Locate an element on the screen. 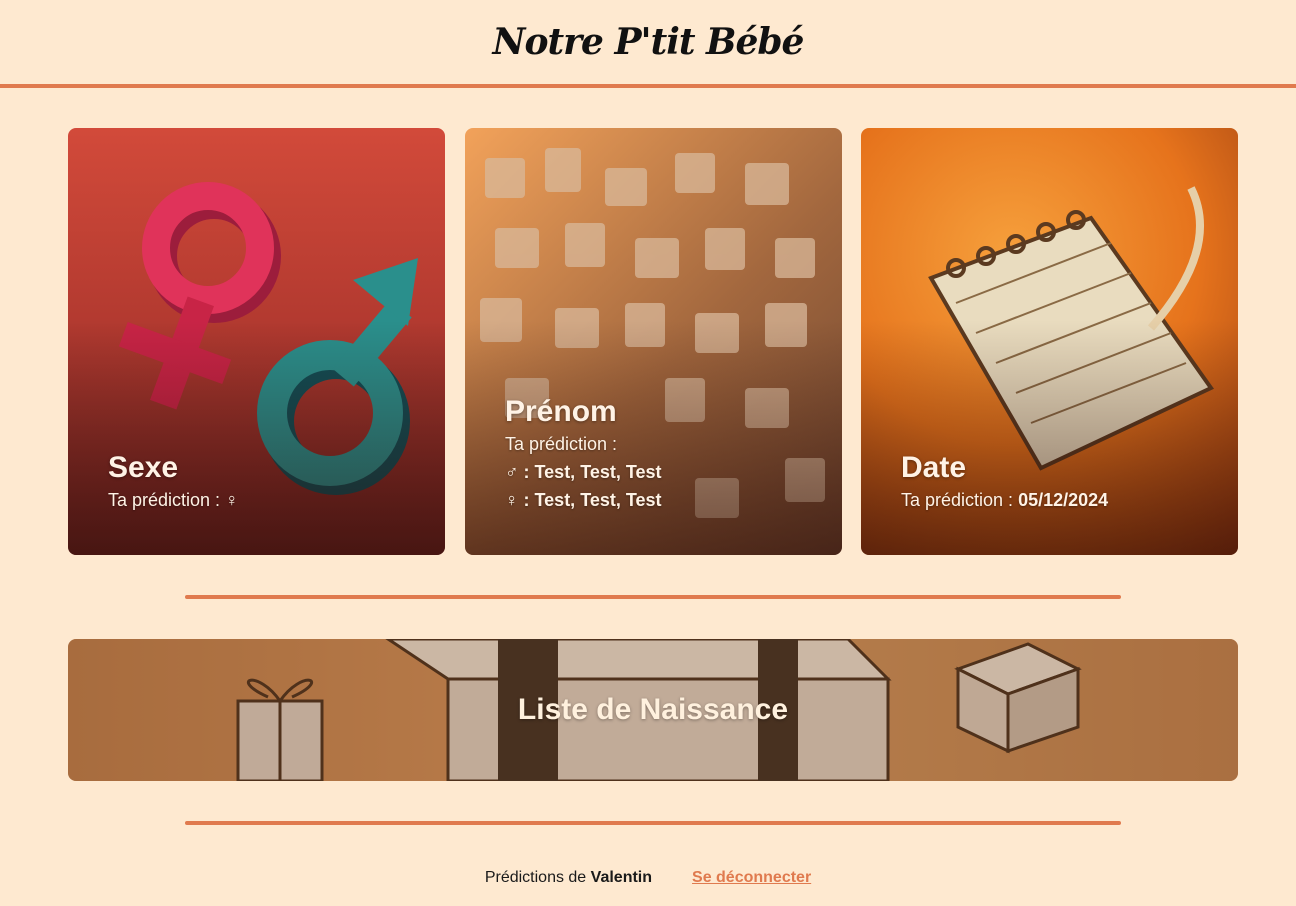 Image resolution: width=1296 pixels, height=906 pixels. predictions-owner: Prédictions de Valentin is located at coordinates (568, 878).